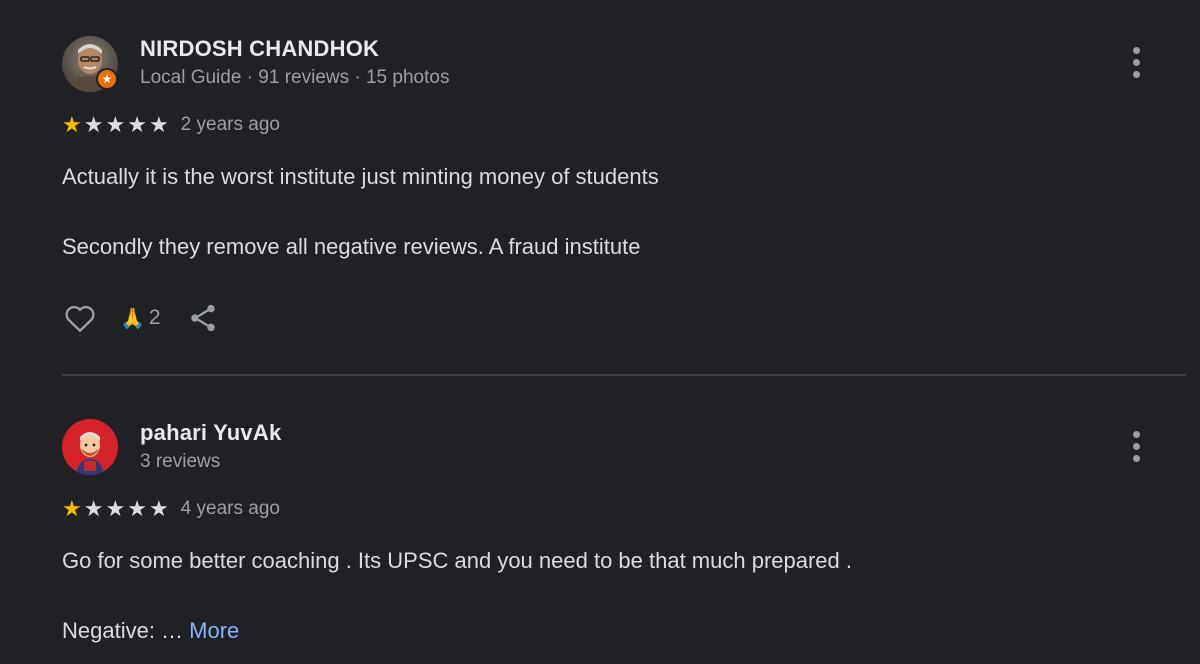  Describe the element at coordinates (90, 64) in the screenshot. I see `avatar: ★` at that location.